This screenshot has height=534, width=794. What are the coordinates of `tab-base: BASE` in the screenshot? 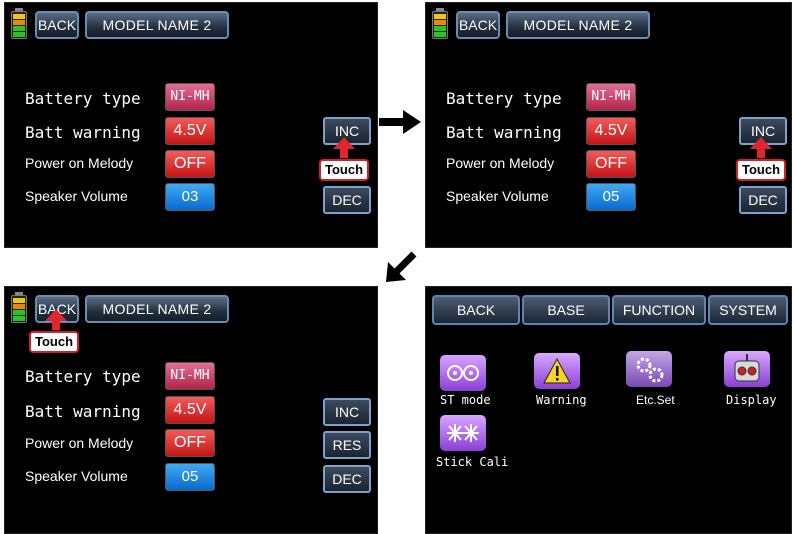 It's located at (566, 310).